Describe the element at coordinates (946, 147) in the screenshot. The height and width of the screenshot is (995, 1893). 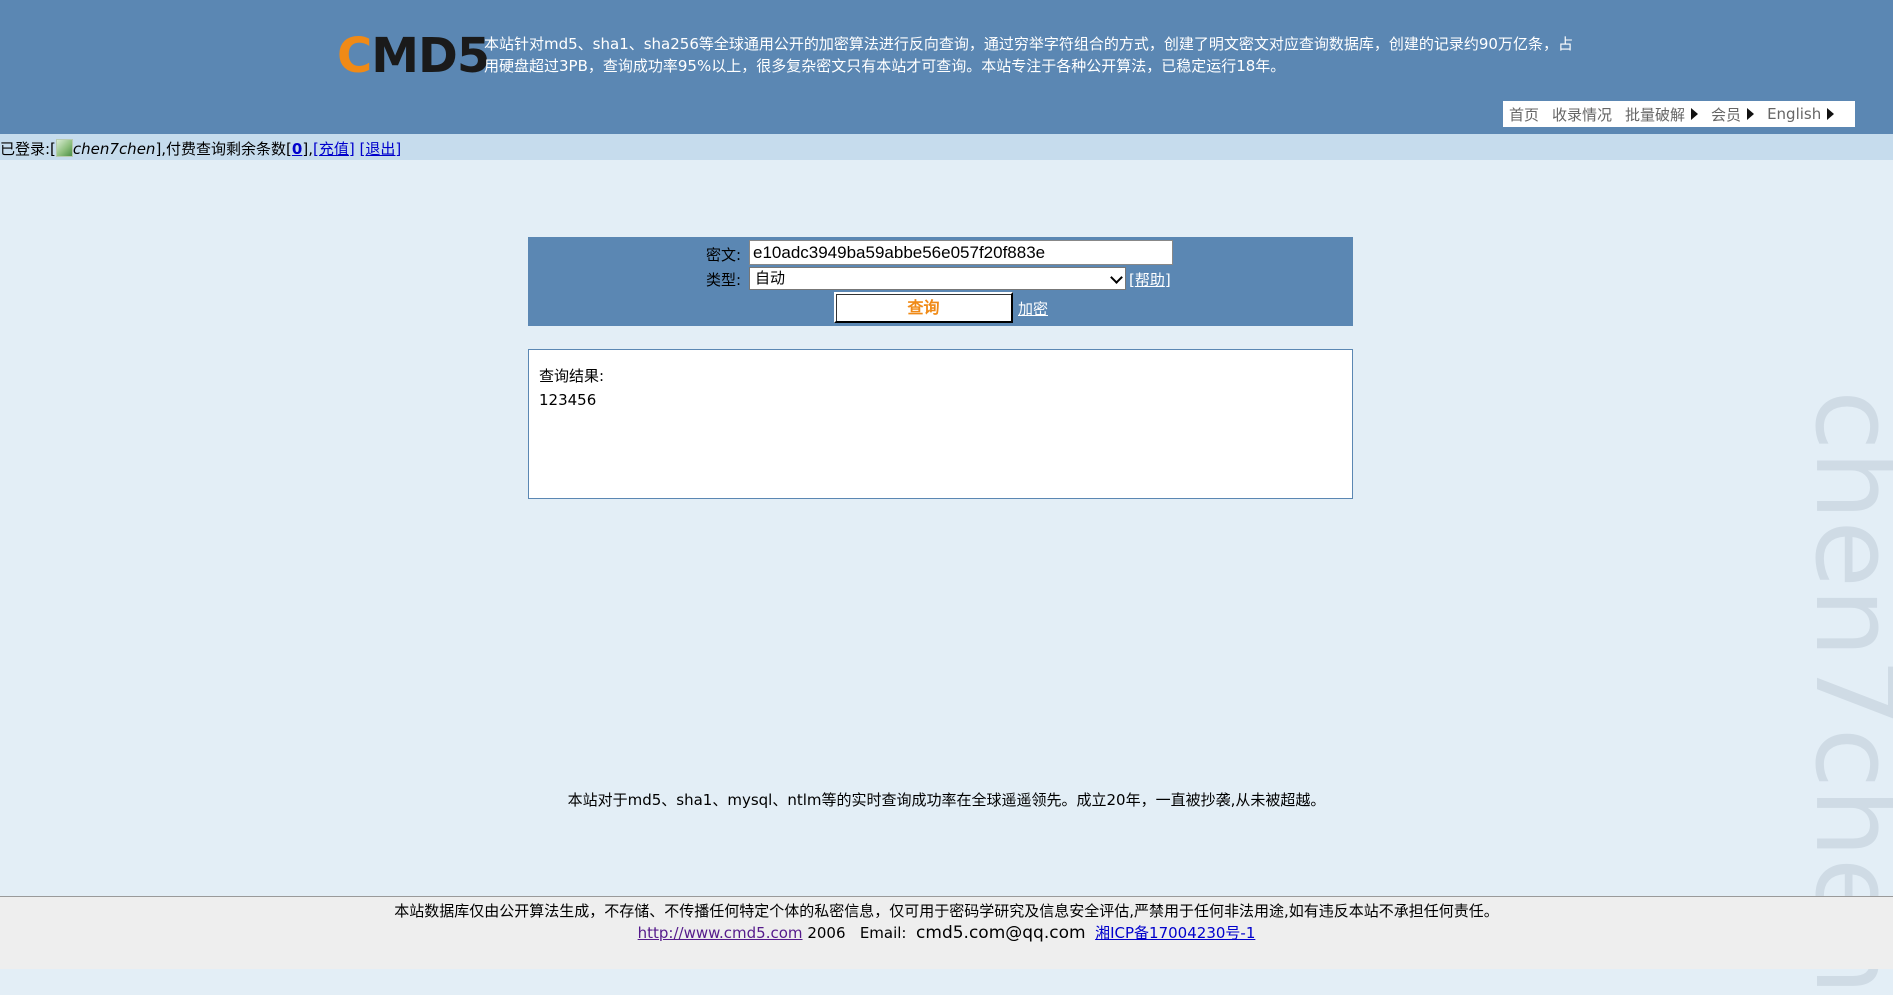
I see `login-status-bar: 已登录:[chen7chen],付费查询剩余条数[0],[充值] [退出]` at that location.